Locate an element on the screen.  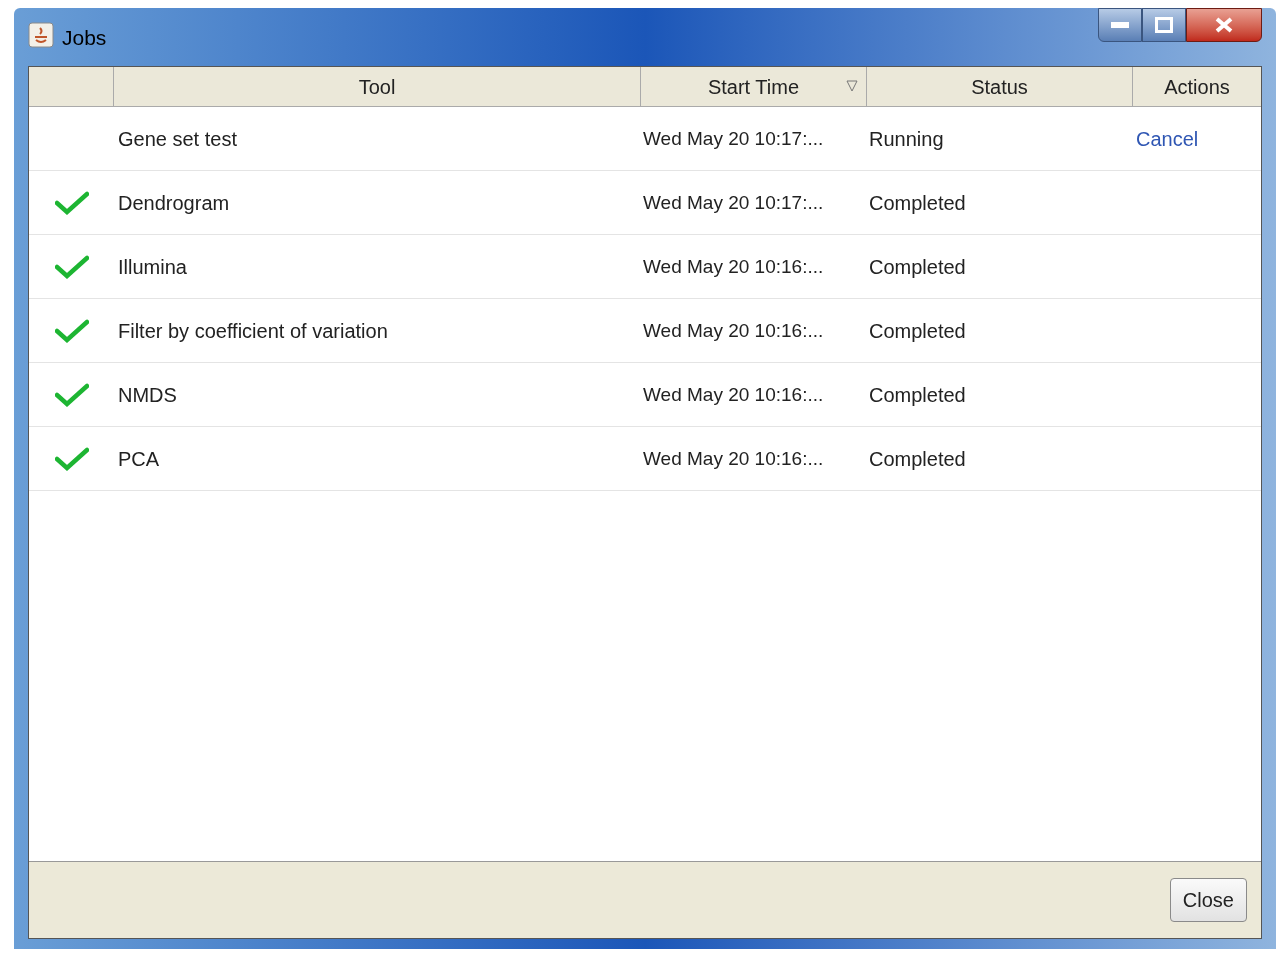
minimize-icon is located at coordinates (1120, 25).